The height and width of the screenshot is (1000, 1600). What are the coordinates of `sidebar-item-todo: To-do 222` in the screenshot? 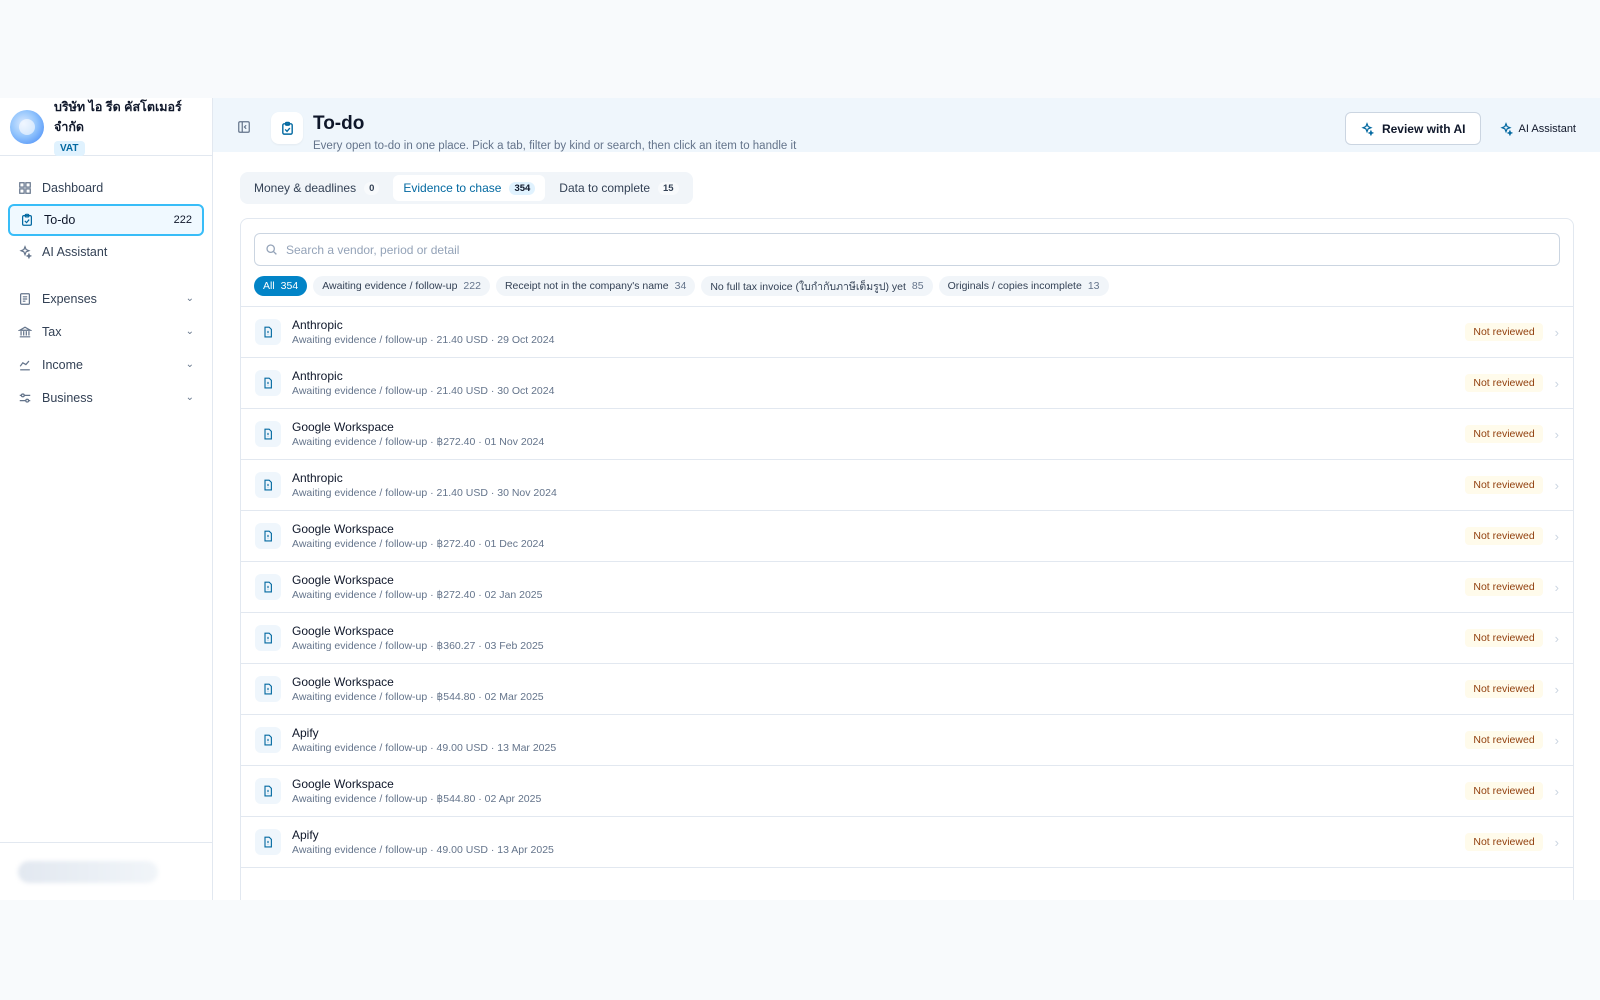 It's located at (106, 220).